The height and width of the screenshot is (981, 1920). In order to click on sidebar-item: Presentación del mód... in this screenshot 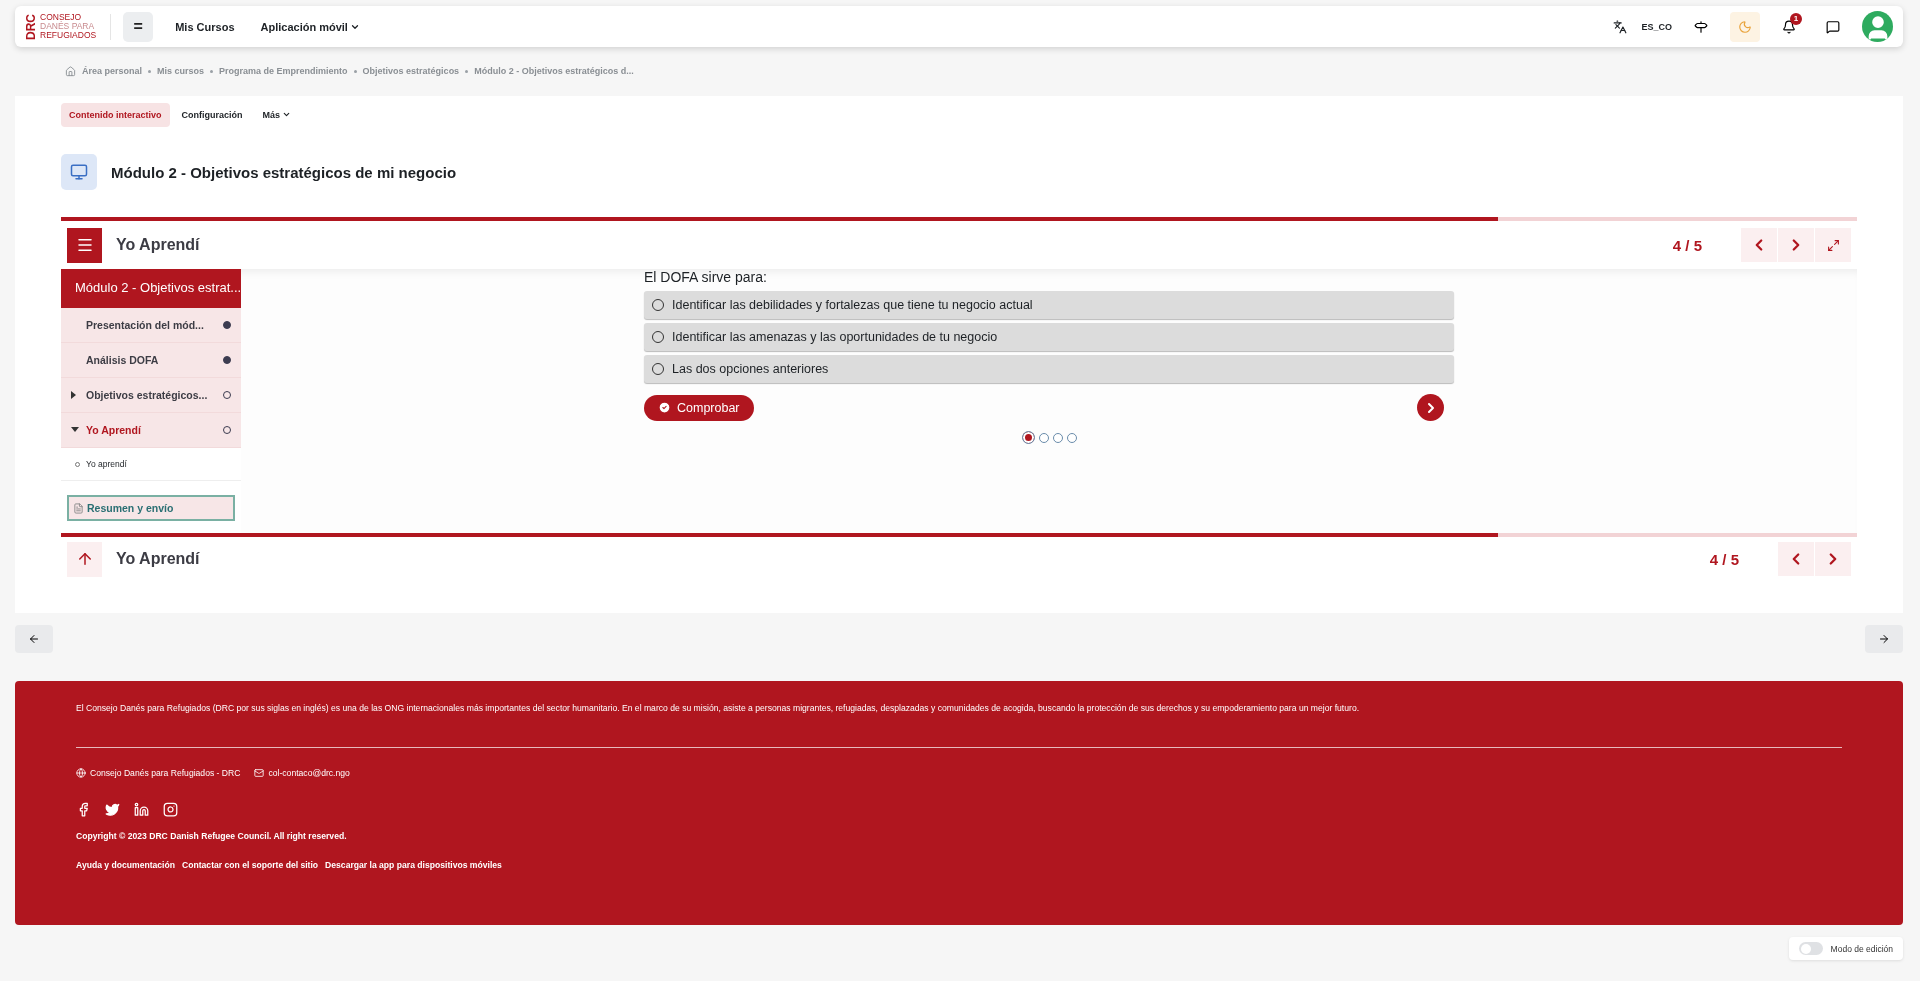, I will do `click(151, 325)`.